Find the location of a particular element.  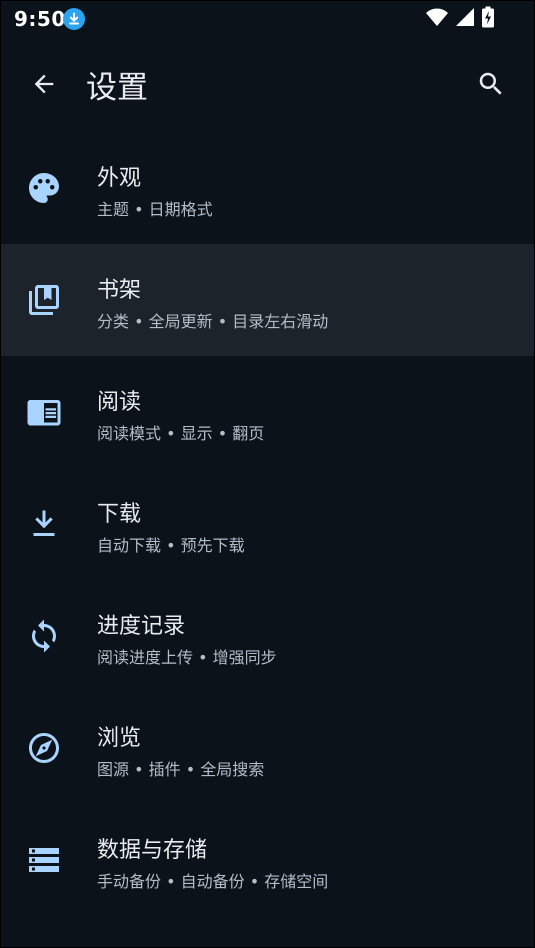

wifi-icon is located at coordinates (437, 19).